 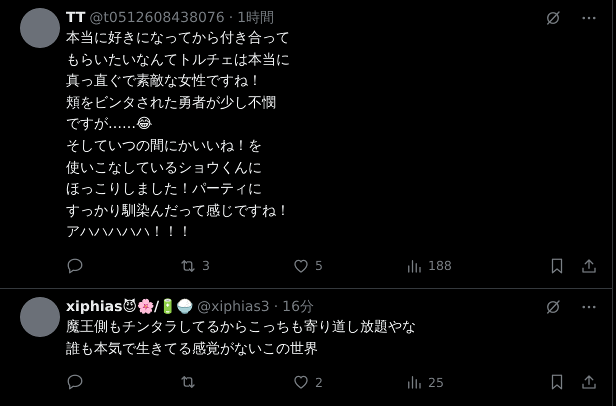 What do you see at coordinates (164, 82) in the screenshot?
I see `post-text-line: 真っ直ぐで素敵な女性ですね！` at bounding box center [164, 82].